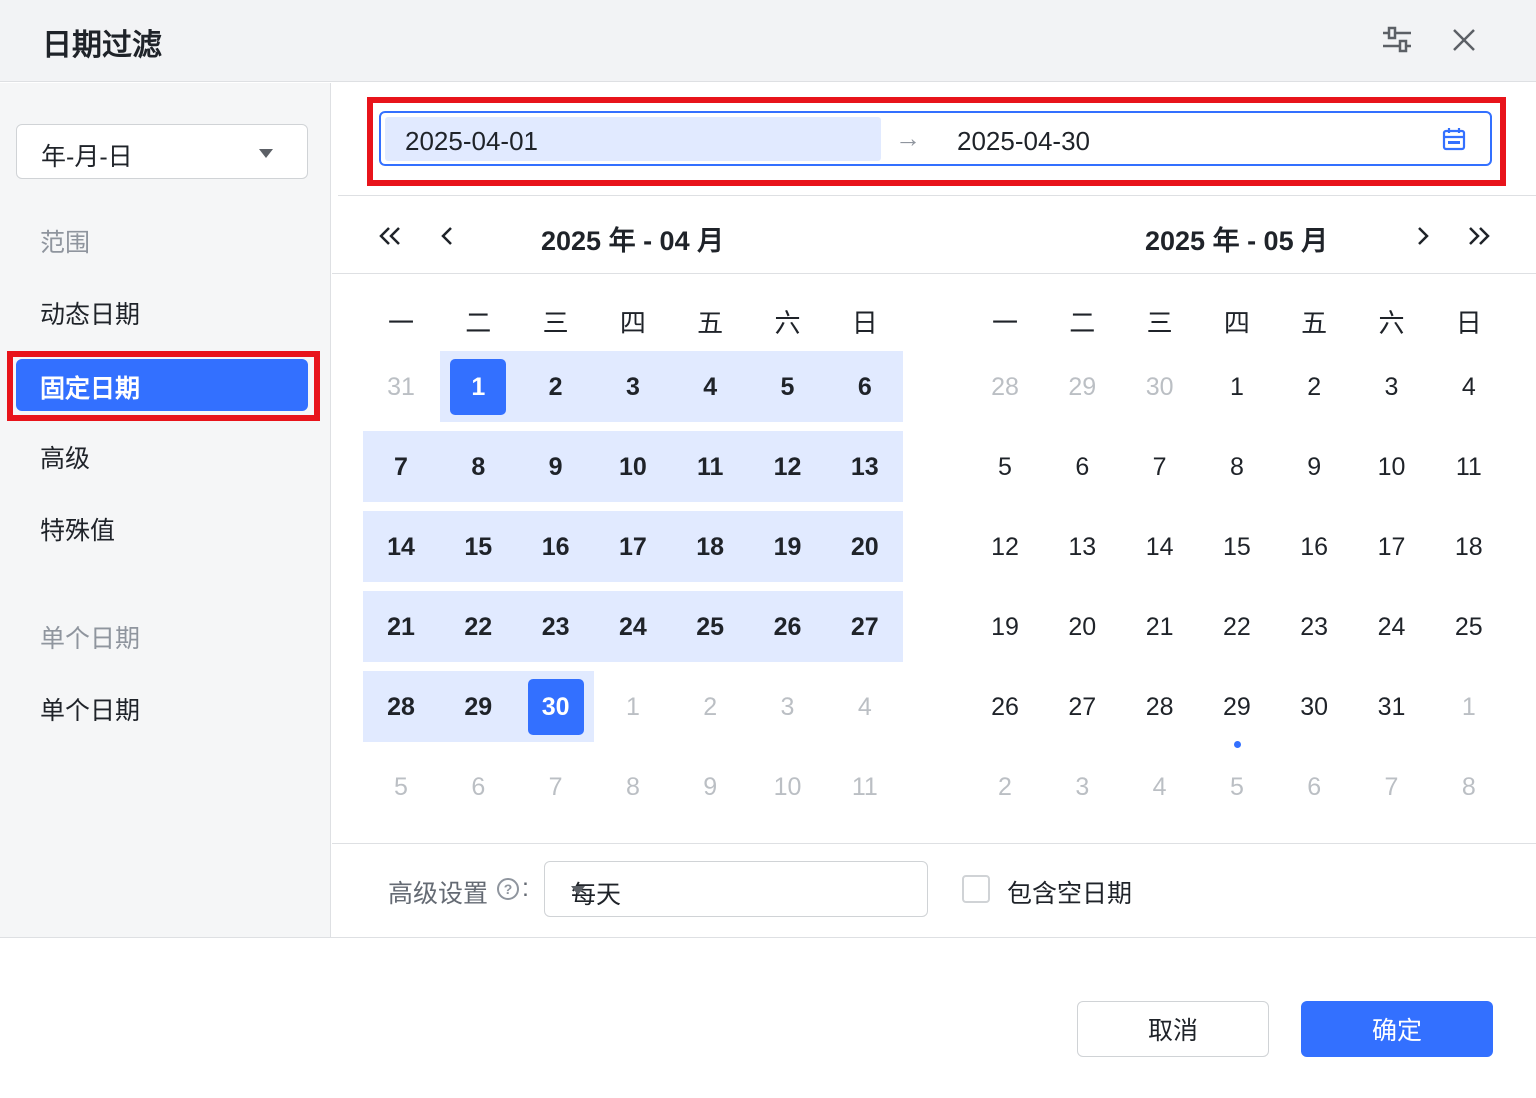 This screenshot has width=1536, height=1098. I want to click on sliders-icon, so click(1397, 40).